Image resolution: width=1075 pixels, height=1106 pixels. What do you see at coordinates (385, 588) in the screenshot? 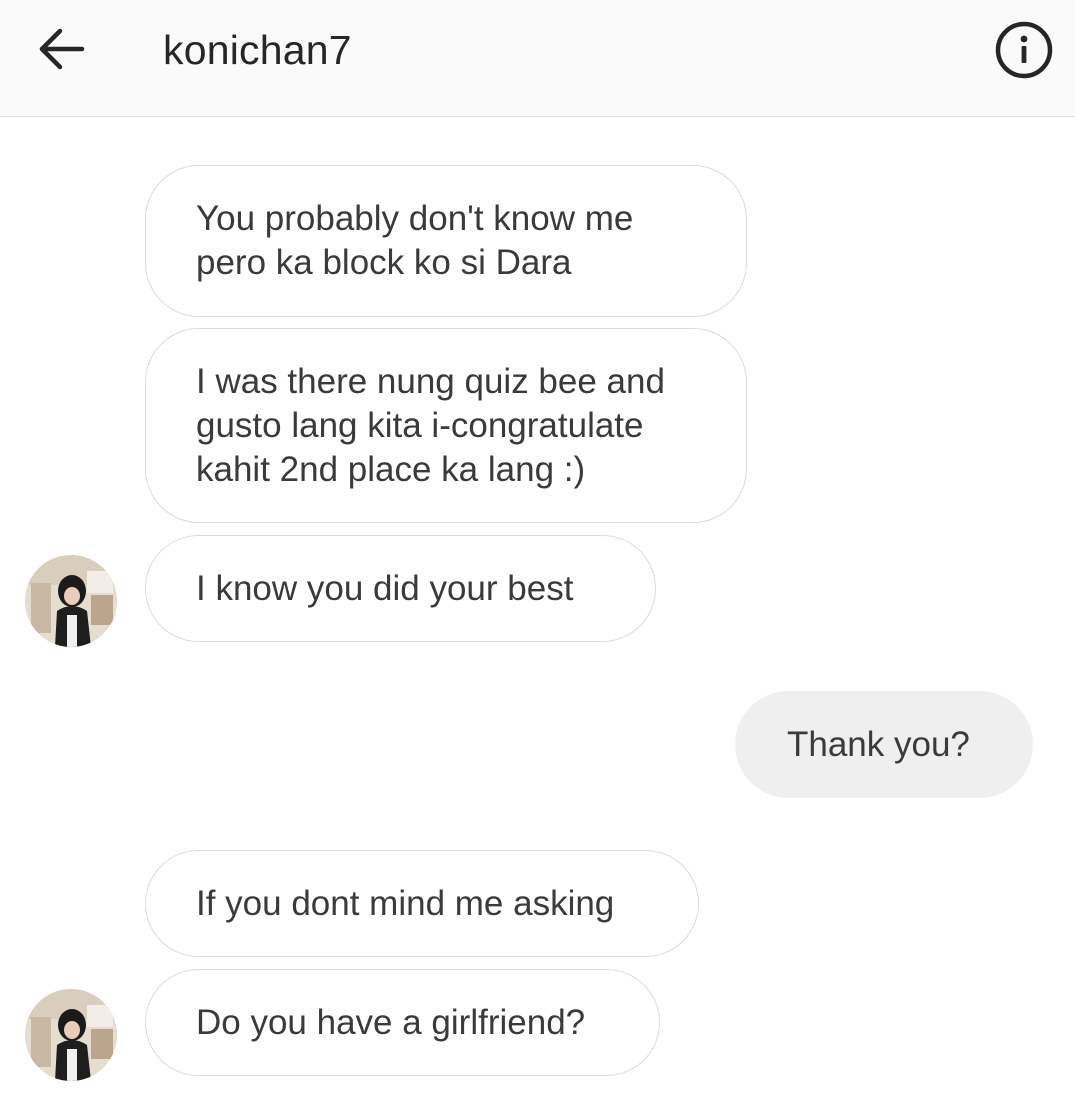
I see `message-text: I know you did your best` at bounding box center [385, 588].